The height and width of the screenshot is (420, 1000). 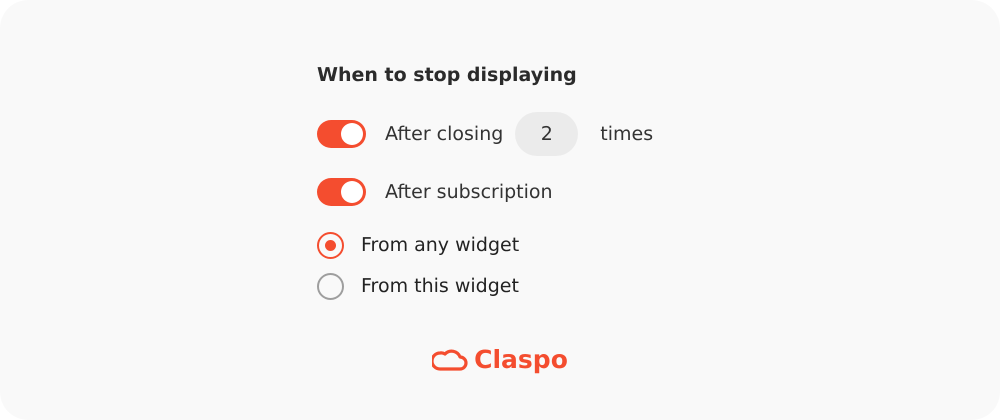 What do you see at coordinates (440, 286) in the screenshot?
I see `radio-label: From this widget` at bounding box center [440, 286].